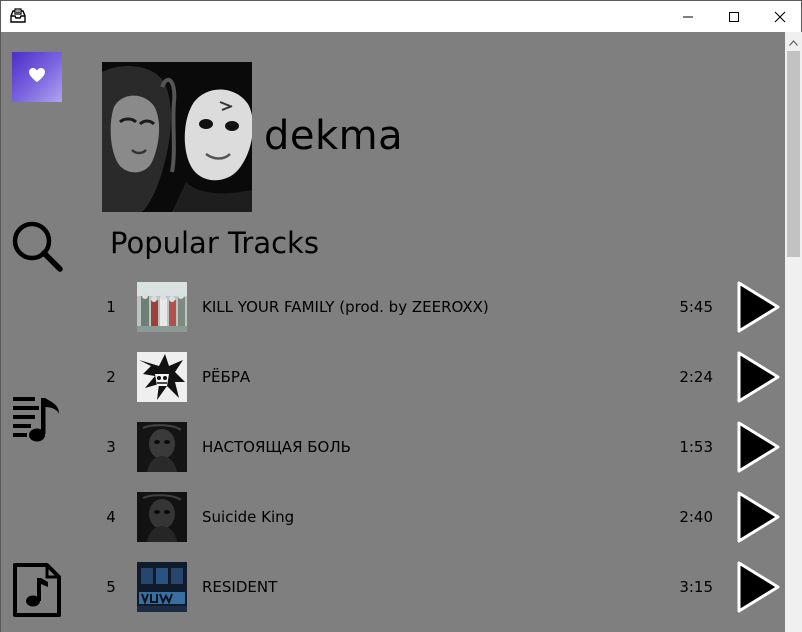 This screenshot has width=802, height=632. What do you see at coordinates (111, 307) in the screenshot?
I see `track-number: 1` at bounding box center [111, 307].